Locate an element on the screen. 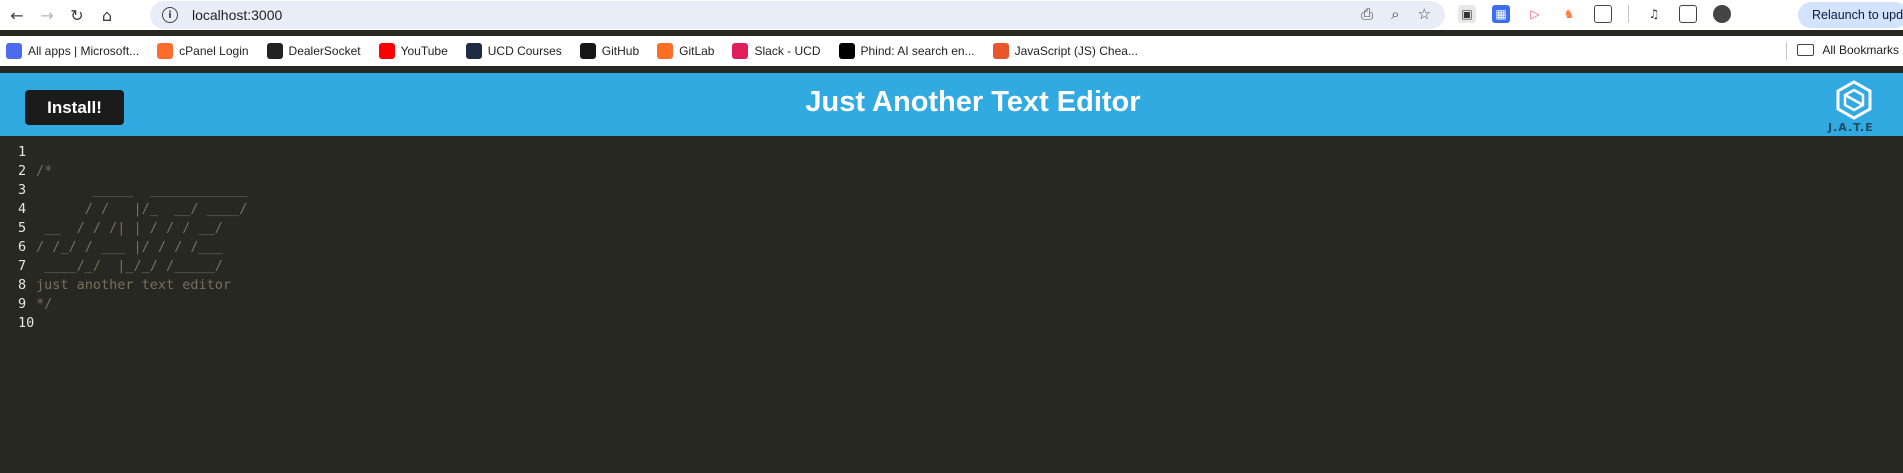 The image size is (1903, 473). zoom-icon: ⌕ is located at coordinates (1395, 14).